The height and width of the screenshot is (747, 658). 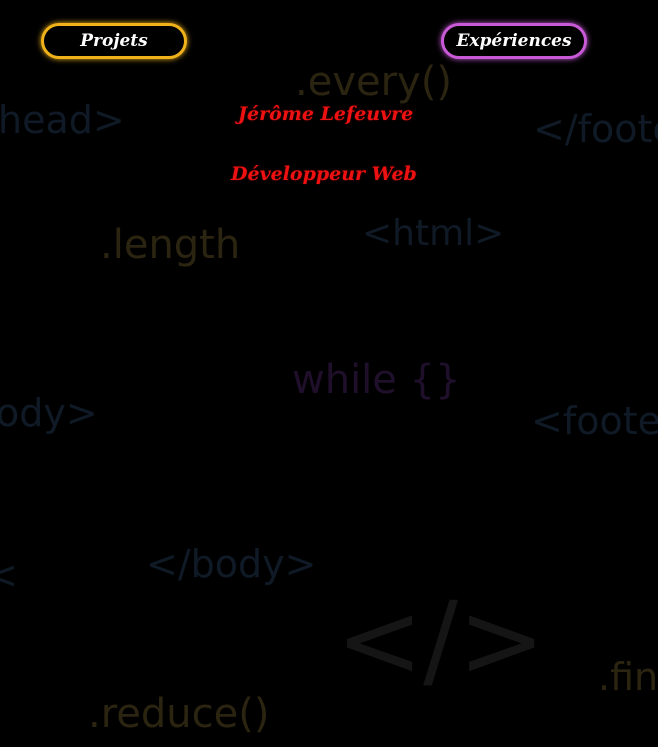 What do you see at coordinates (595, 129) in the screenshot?
I see `bg-word-footer-close: </foote` at bounding box center [595, 129].